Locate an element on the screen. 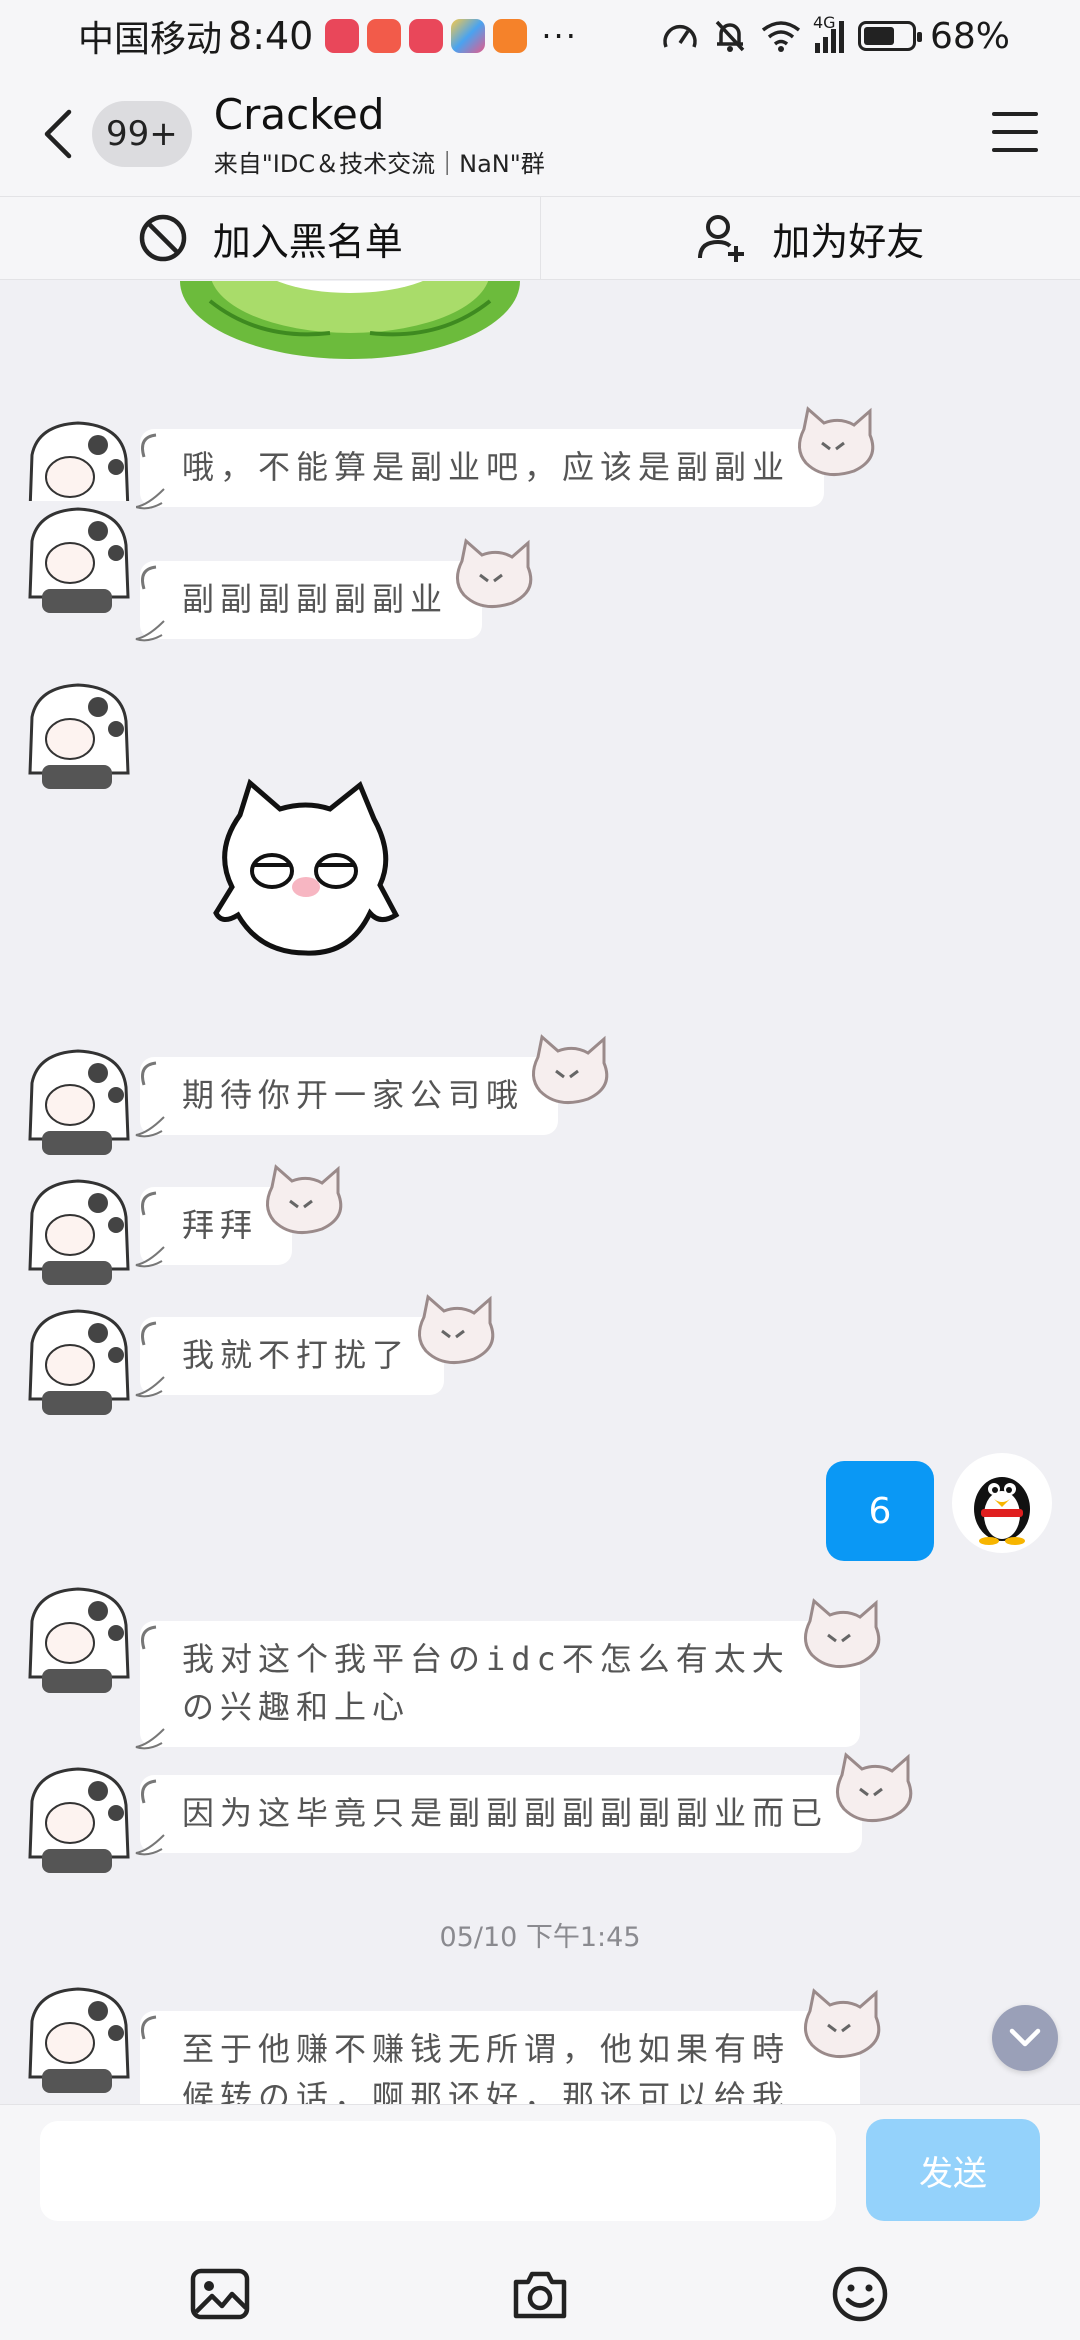  message-5: 我就不打扰了 is located at coordinates (315, 1346).